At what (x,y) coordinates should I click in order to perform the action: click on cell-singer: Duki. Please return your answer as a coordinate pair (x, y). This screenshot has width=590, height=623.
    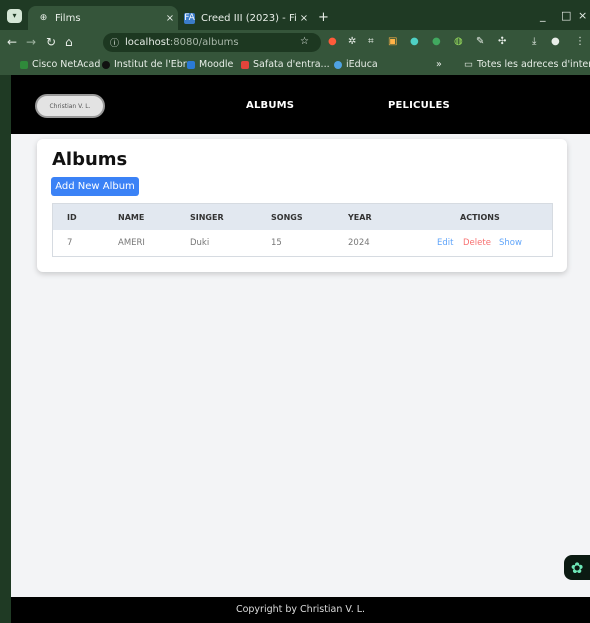
    Looking at the image, I should click on (200, 243).